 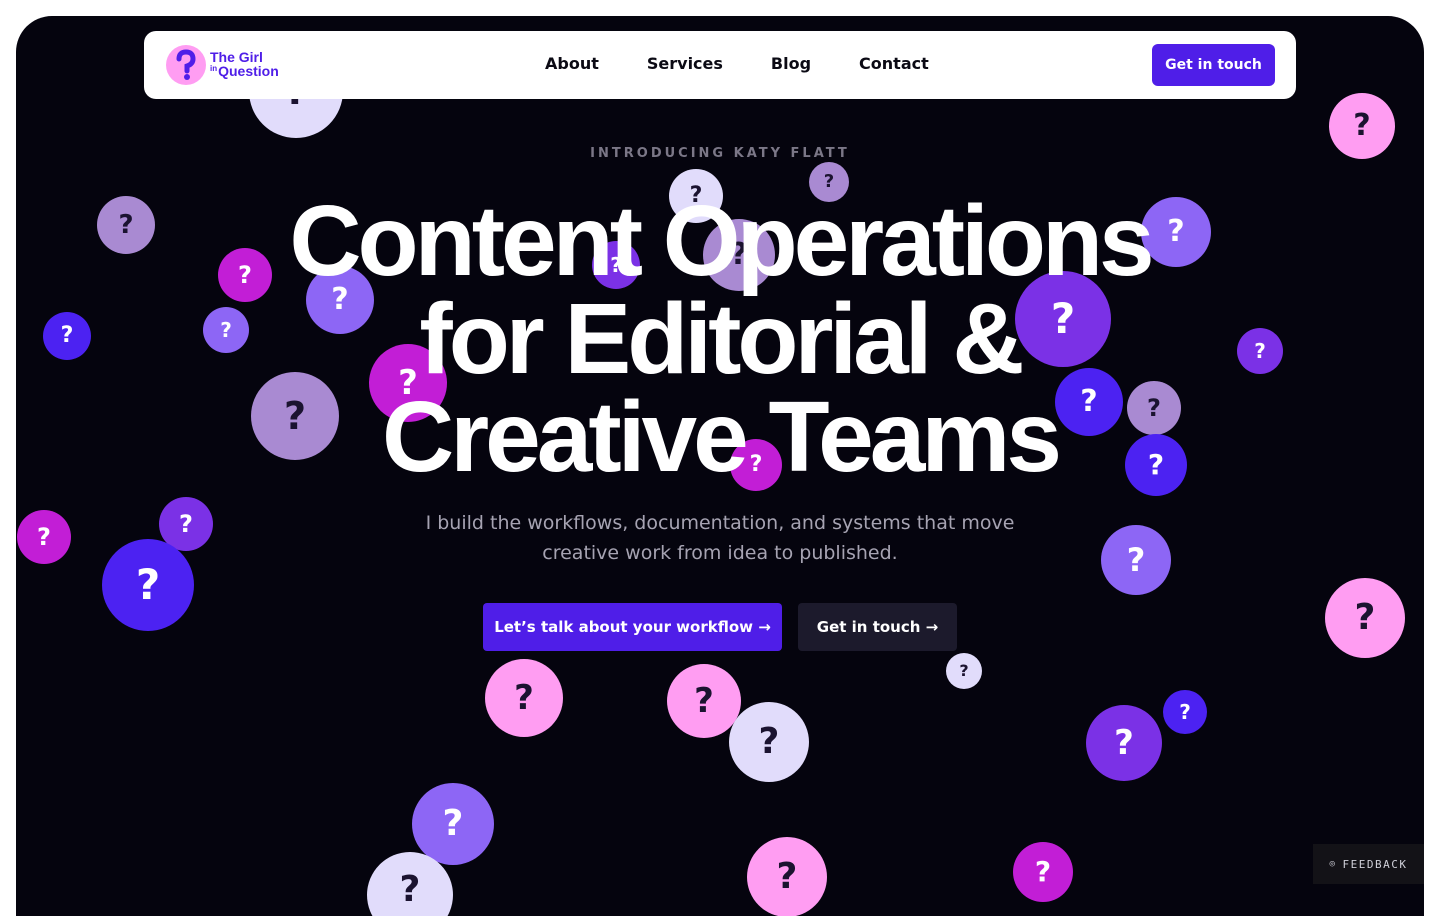 I want to click on feedback-label: FEEDBACK, so click(x=1375, y=864).